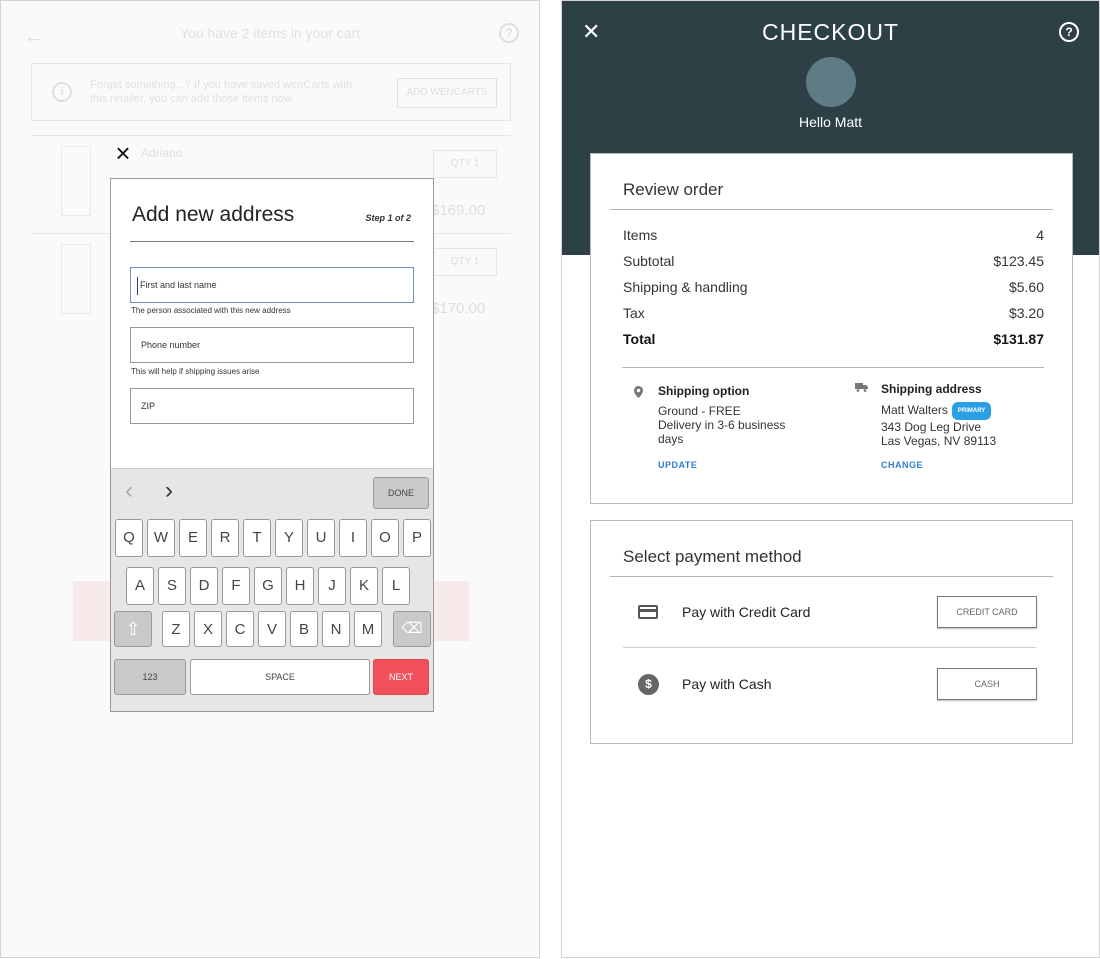 The height and width of the screenshot is (959, 1100). Describe the element at coordinates (971, 411) in the screenshot. I see `primary-badge: PRIMARY` at that location.